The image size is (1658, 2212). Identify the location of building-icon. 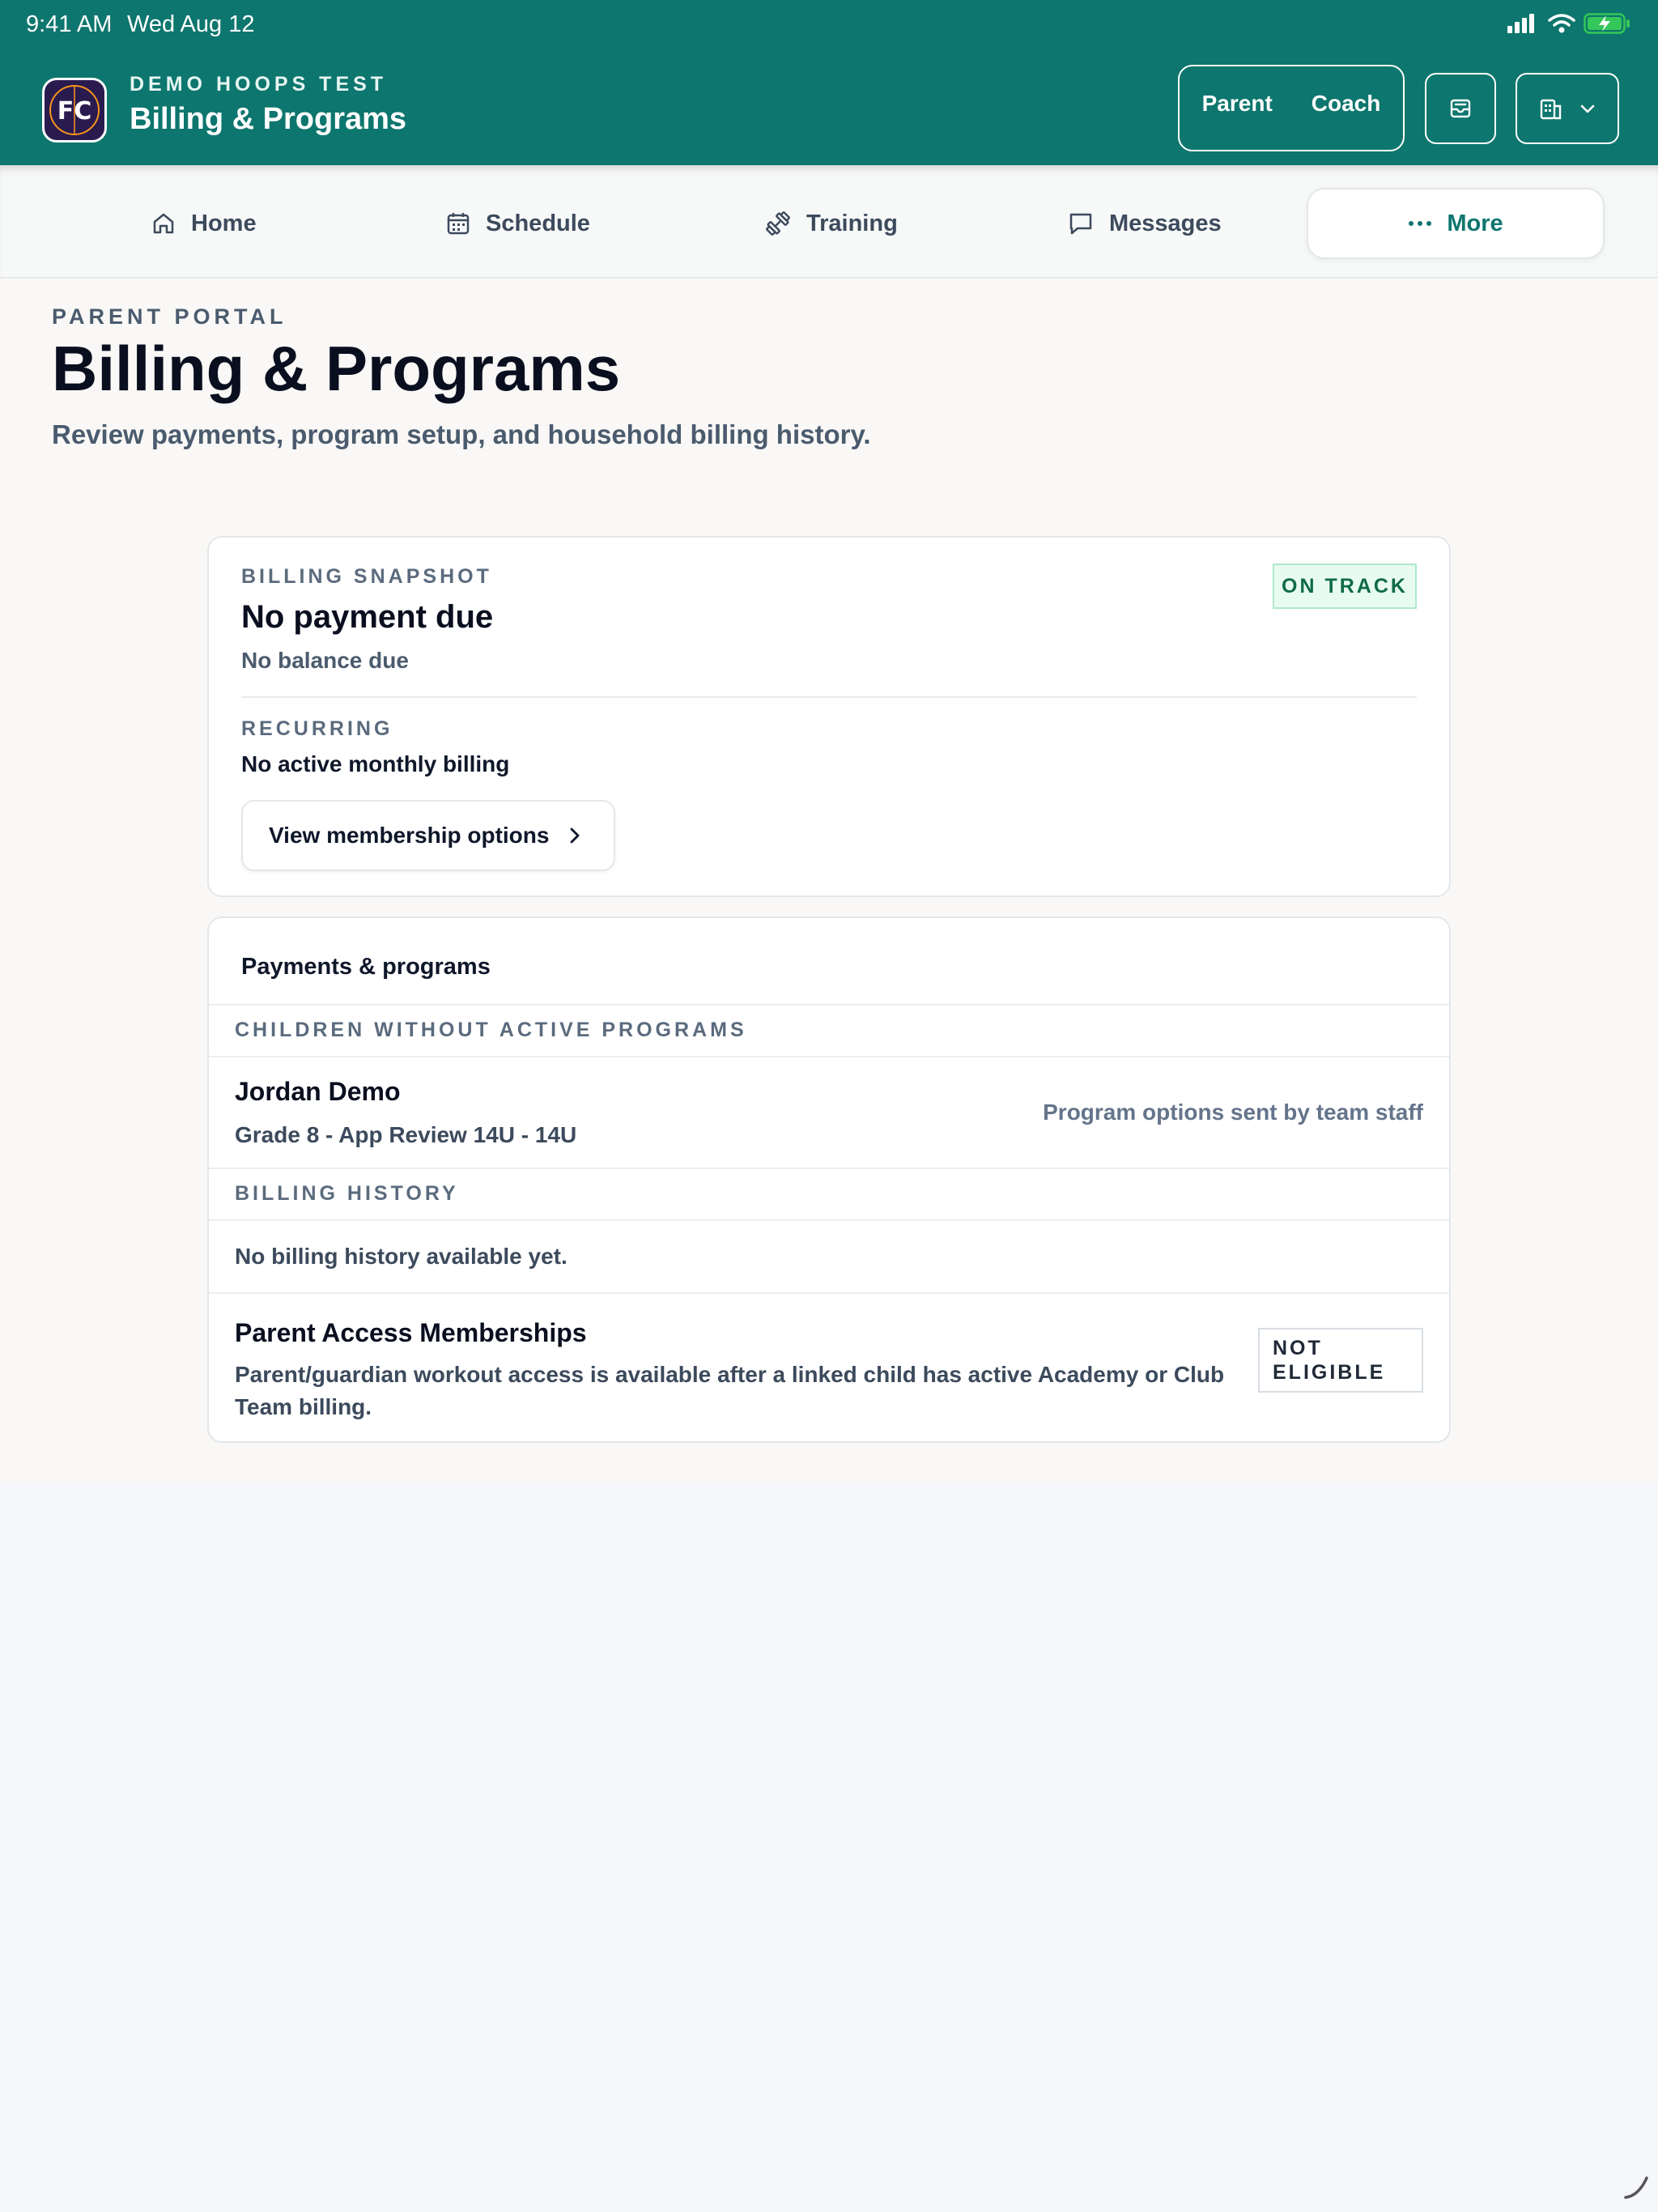
(1551, 110).